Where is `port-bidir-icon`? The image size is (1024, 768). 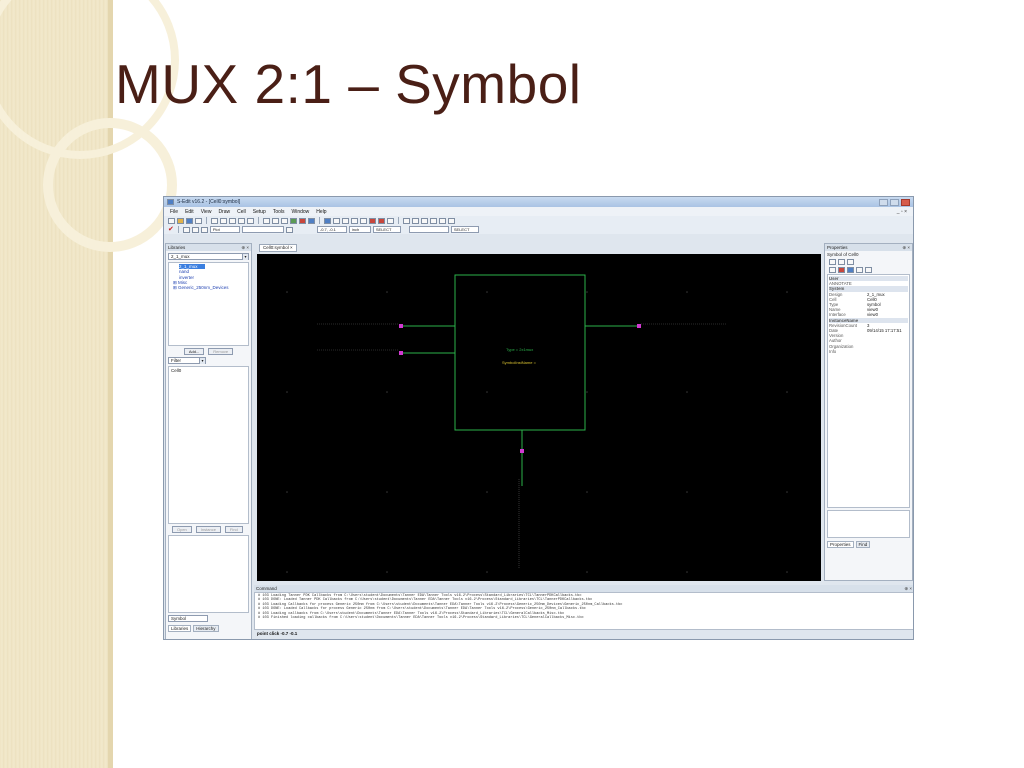 port-bidir-icon is located at coordinates (451, 220).